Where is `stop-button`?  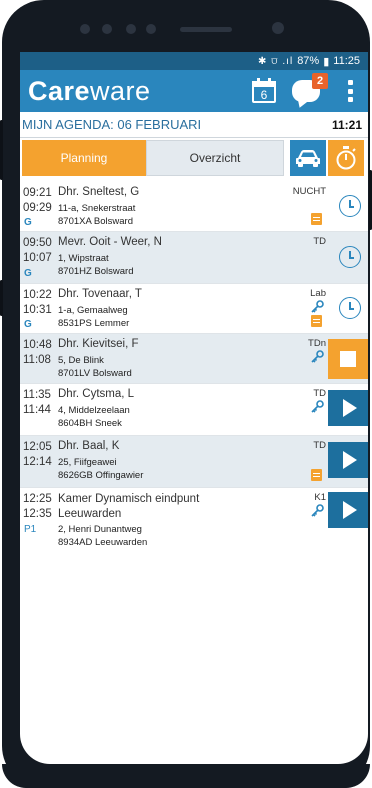 stop-button is located at coordinates (348, 359).